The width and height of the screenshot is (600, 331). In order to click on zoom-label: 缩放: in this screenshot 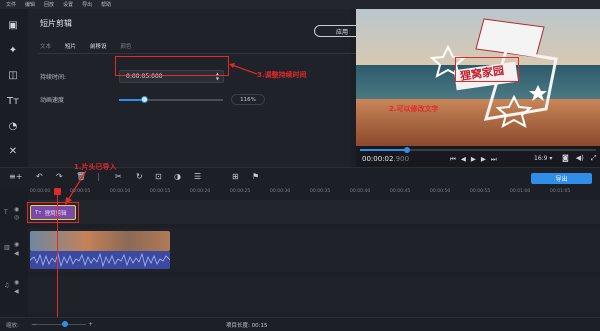, I will do `click(12, 326)`.